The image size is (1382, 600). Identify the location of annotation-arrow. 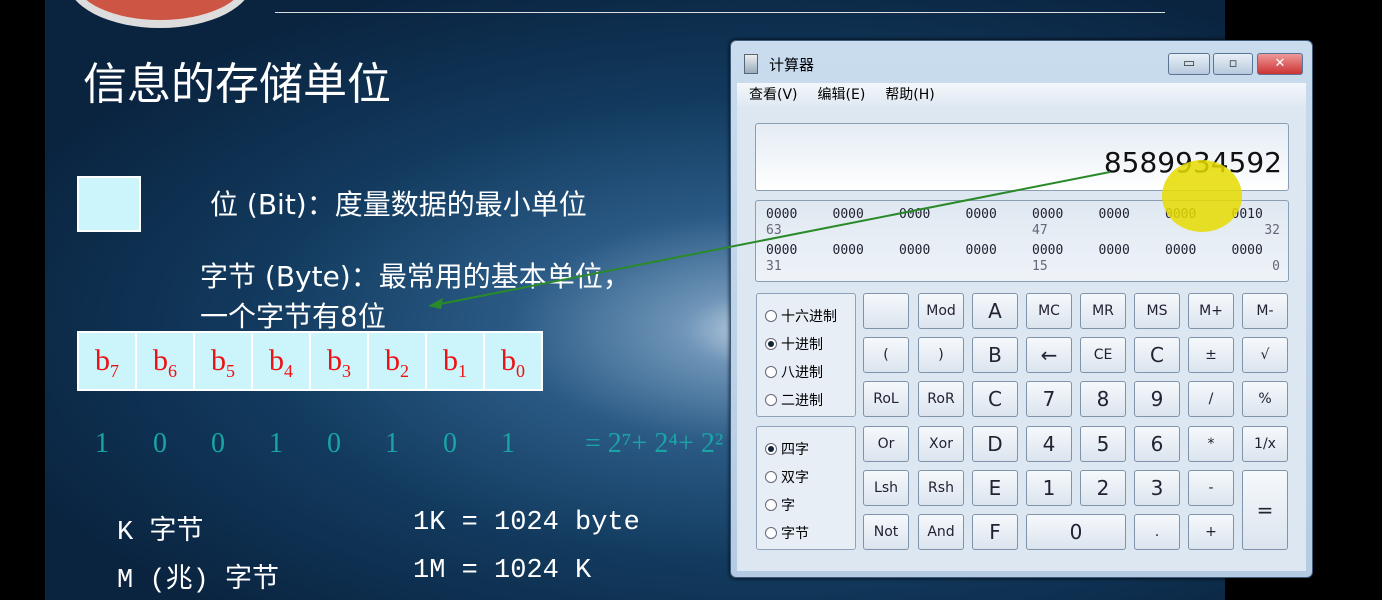
(769, 240).